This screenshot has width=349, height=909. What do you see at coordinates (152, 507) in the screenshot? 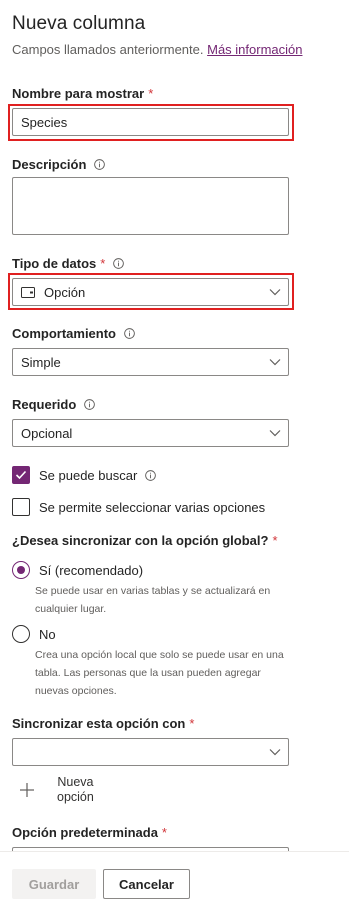
I see `multi-select-label: Se permite seleccionar varias opciones` at bounding box center [152, 507].